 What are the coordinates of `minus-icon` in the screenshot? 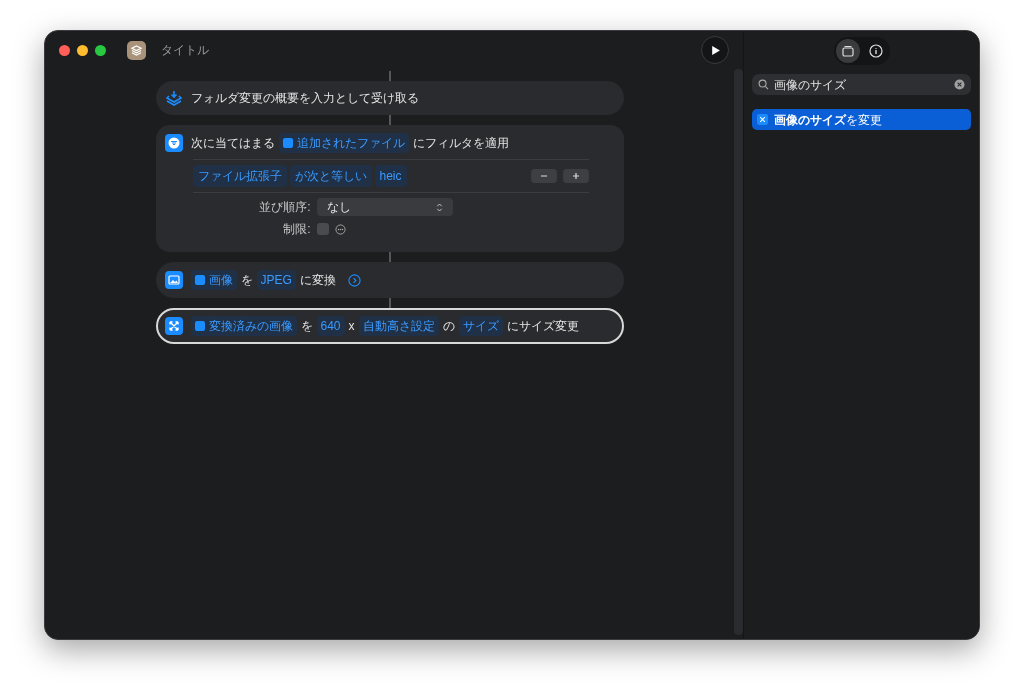 It's located at (543, 176).